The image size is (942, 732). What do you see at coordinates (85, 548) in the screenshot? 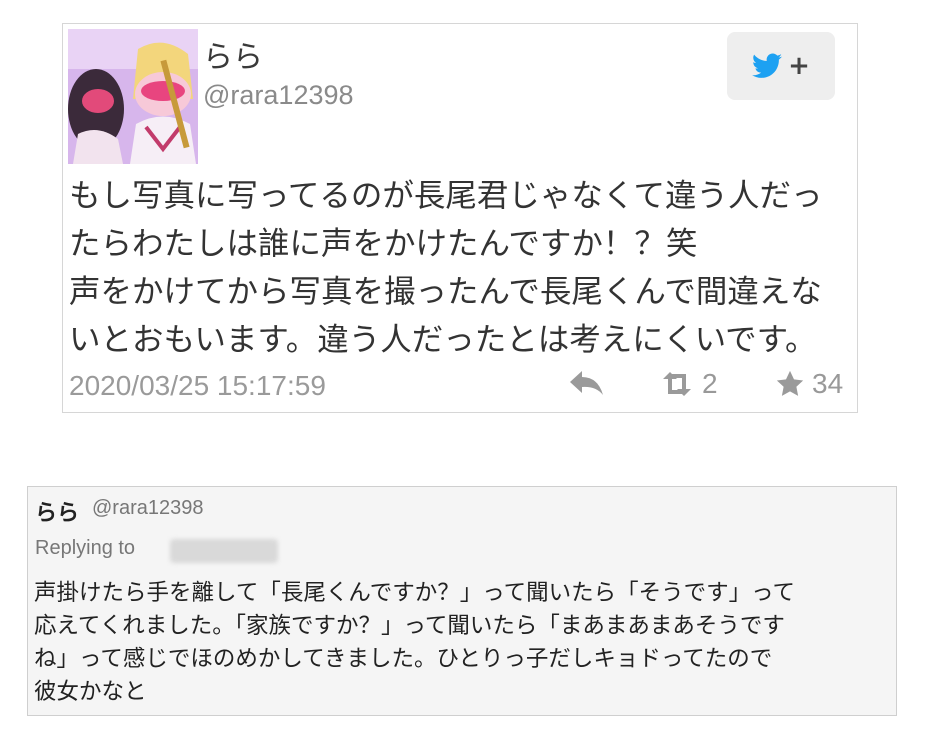
I see `replying-to-label: Replying to` at bounding box center [85, 548].